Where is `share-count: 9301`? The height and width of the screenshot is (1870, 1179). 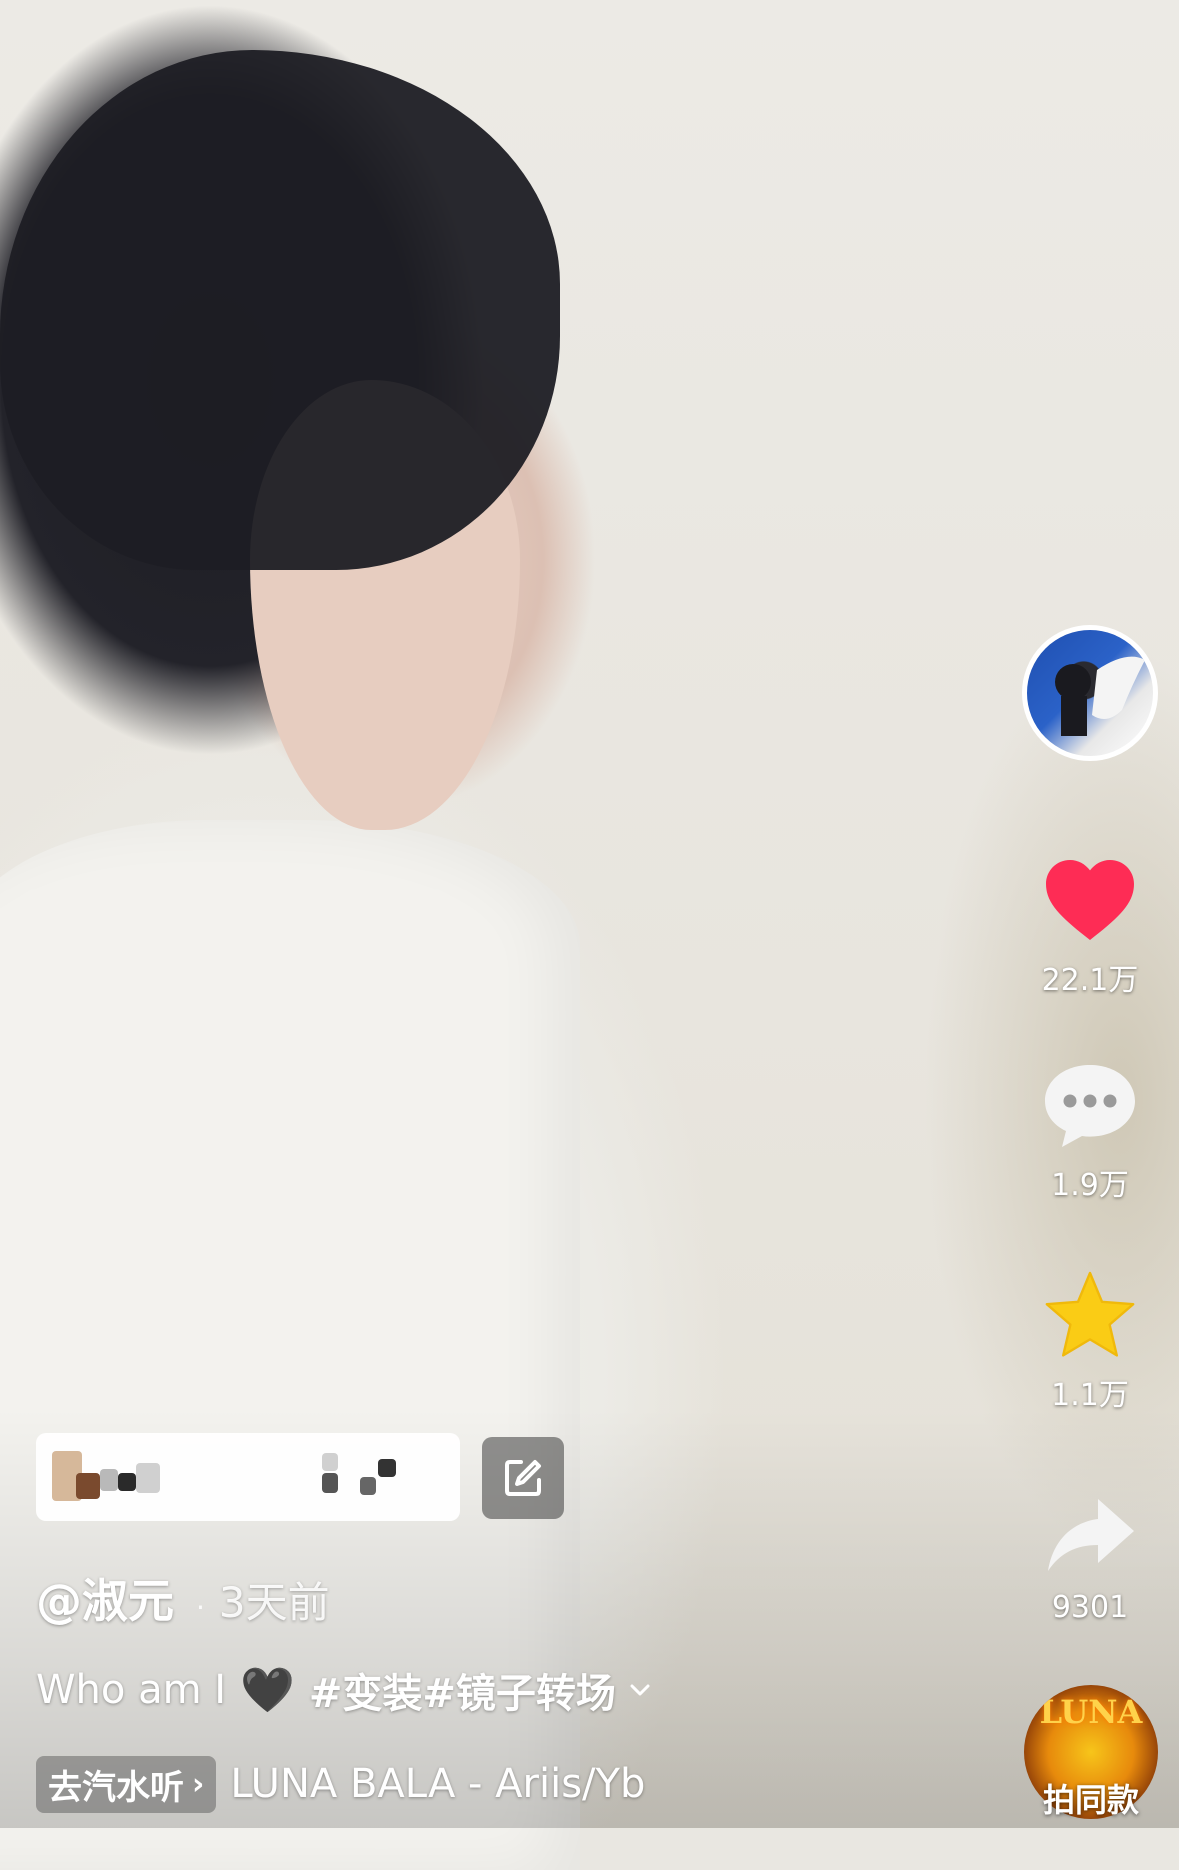 share-count: 9301 is located at coordinates (1090, 1607).